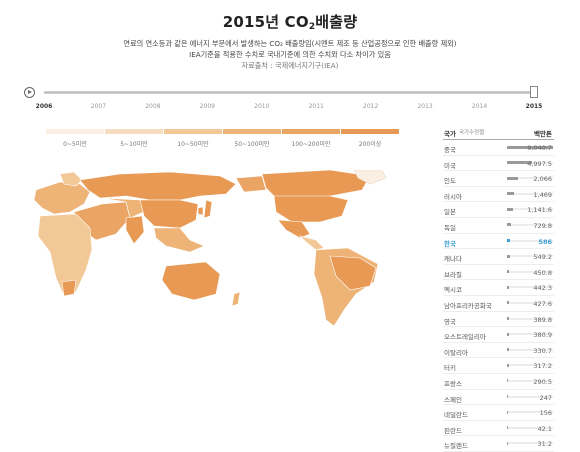 The image size is (580, 452). I want to click on emission-value: 1,141.6, so click(539, 210).